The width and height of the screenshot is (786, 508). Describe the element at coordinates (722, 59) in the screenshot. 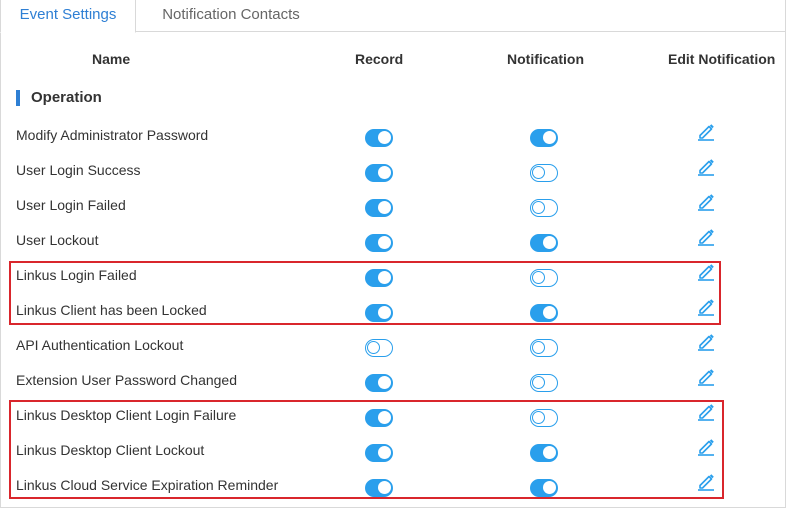

I see `column-header-edit-notification: Edit Notification` at that location.